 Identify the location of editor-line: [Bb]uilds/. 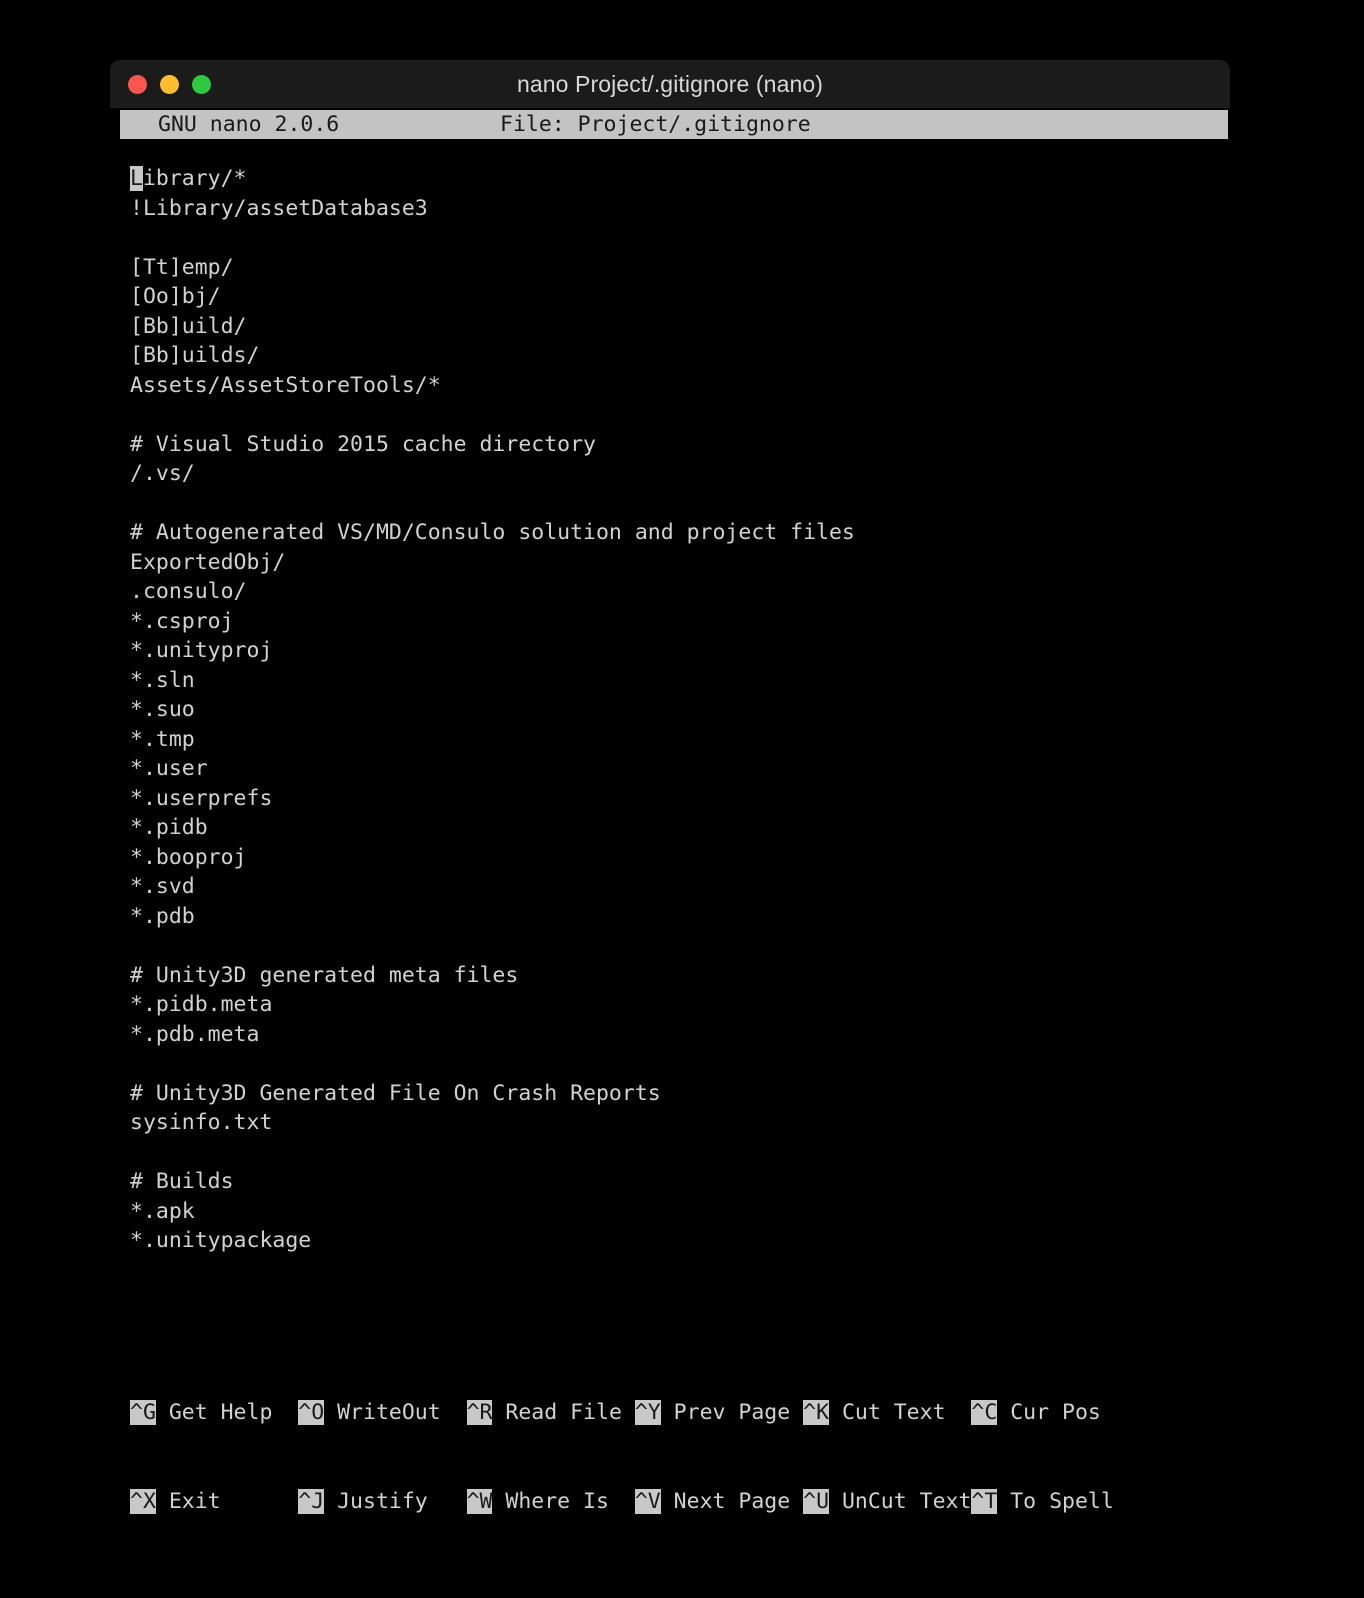
(195, 355).